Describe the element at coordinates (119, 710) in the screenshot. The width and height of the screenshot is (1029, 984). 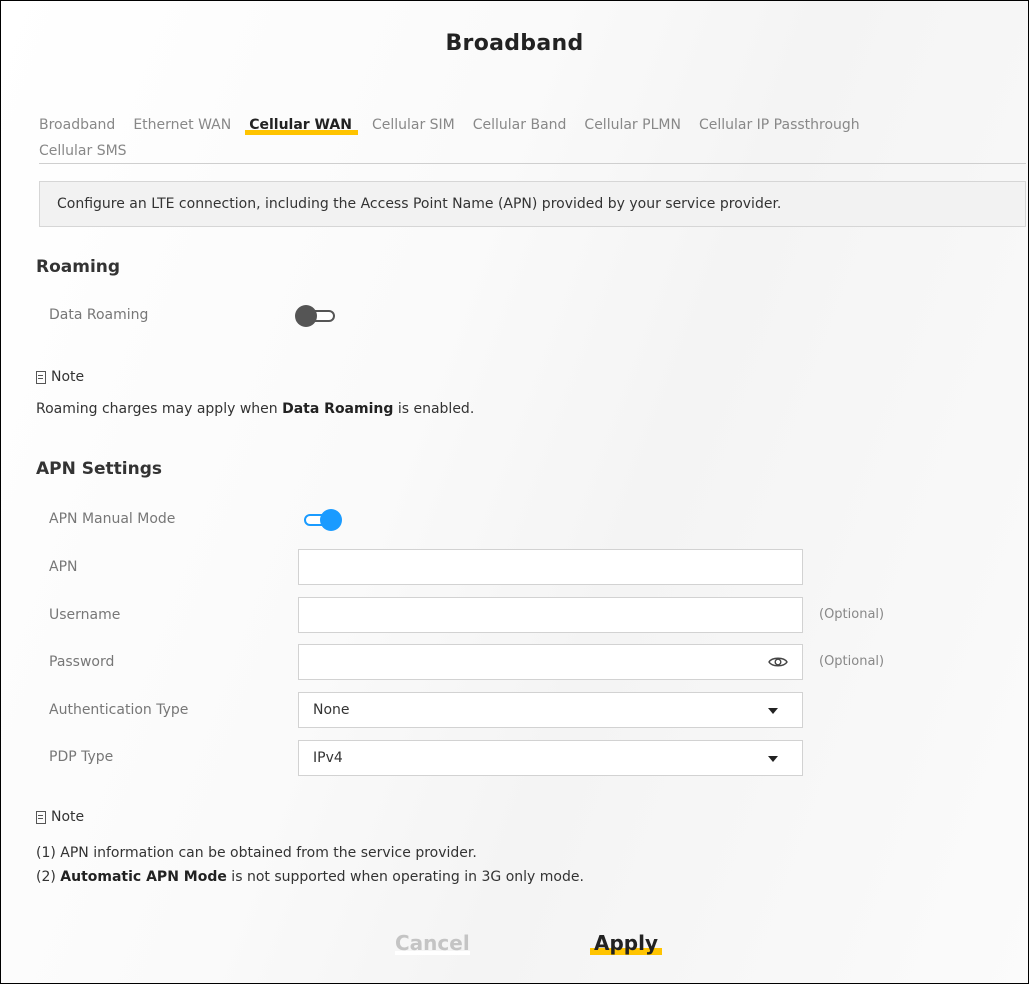
I see `auth-type-label: Authentication Type` at that location.